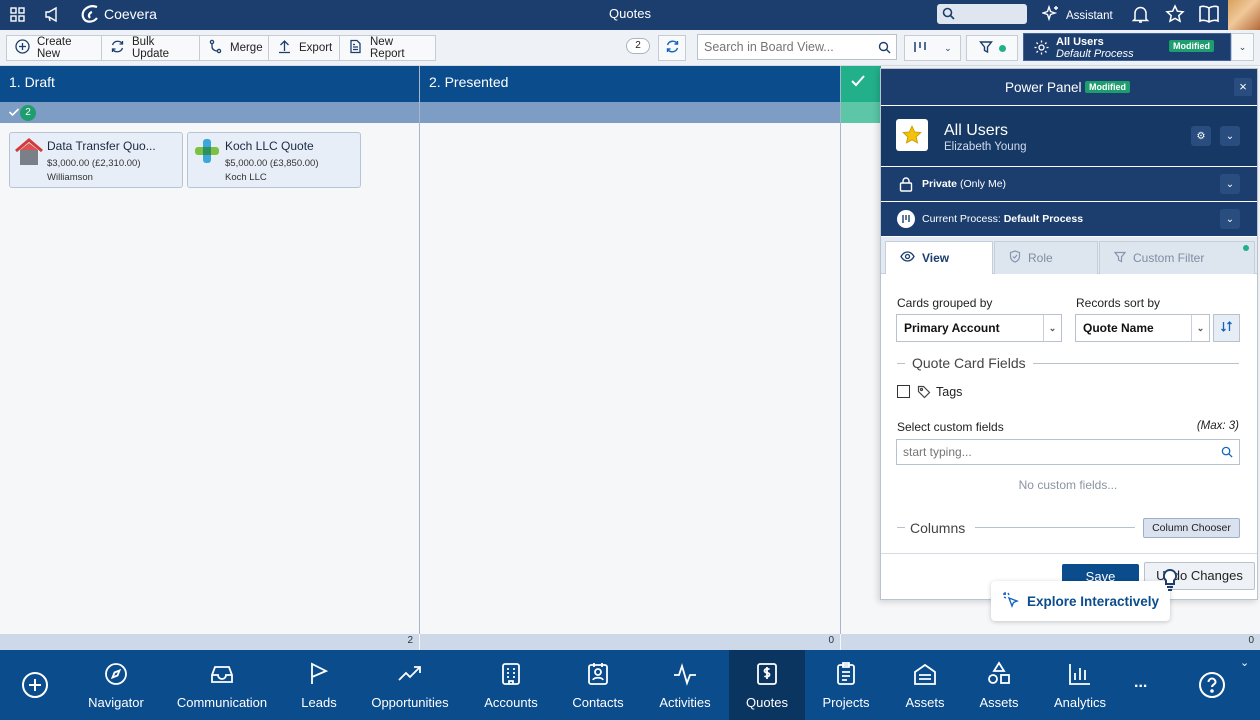  Describe the element at coordinates (1118, 328) in the screenshot. I see `sort-value: Quote Name` at that location.